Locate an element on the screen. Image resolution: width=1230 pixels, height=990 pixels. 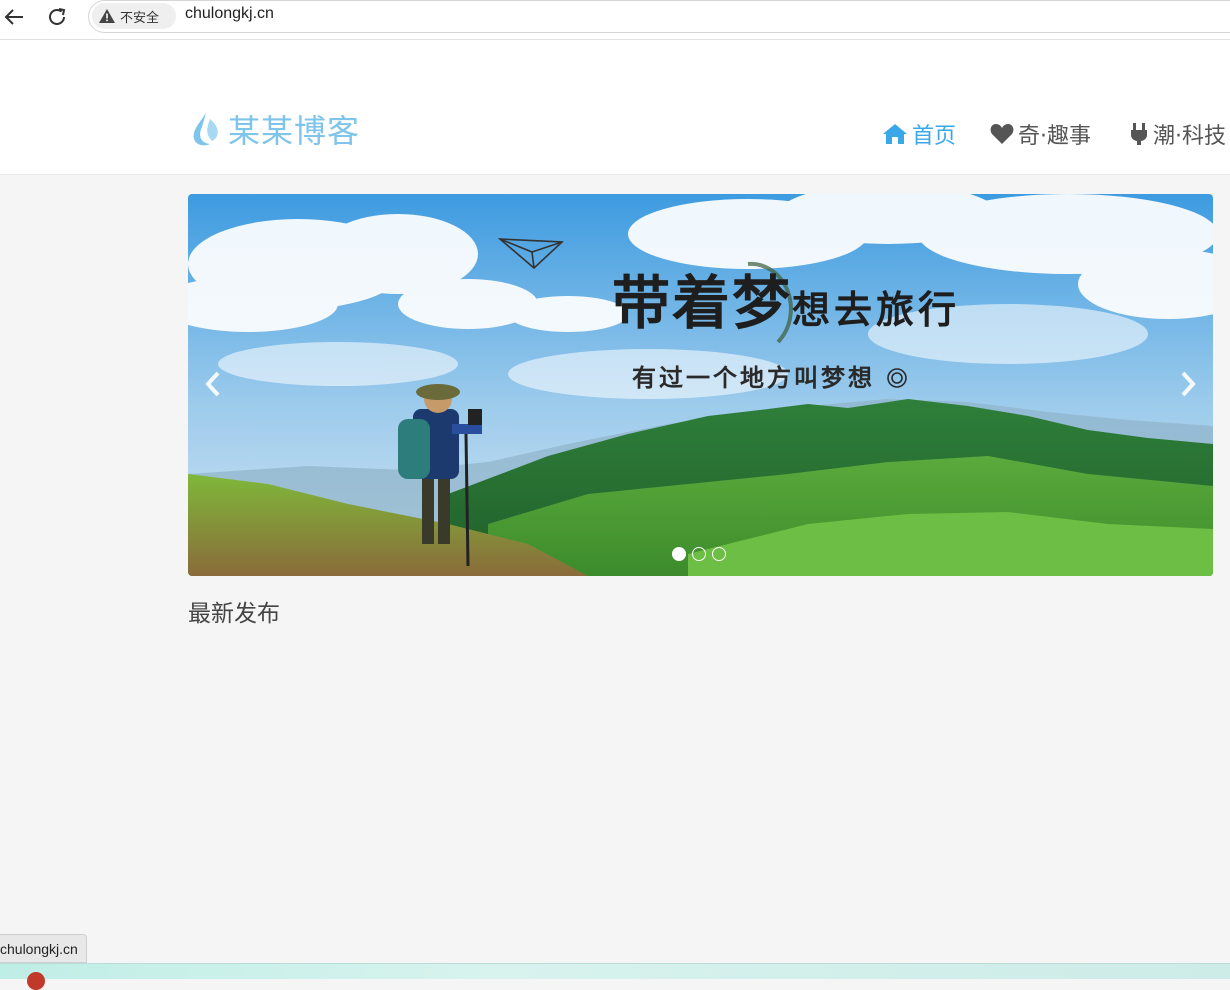
carousel-indicators is located at coordinates (699, 554).